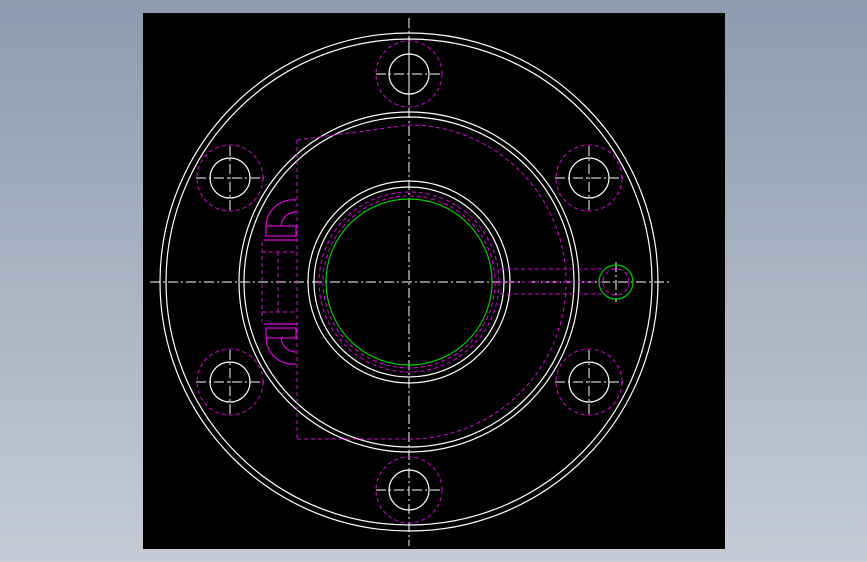 The width and height of the screenshot is (867, 562). Describe the element at coordinates (288, 219) in the screenshot. I see `fitting-upper-inner` at that location.